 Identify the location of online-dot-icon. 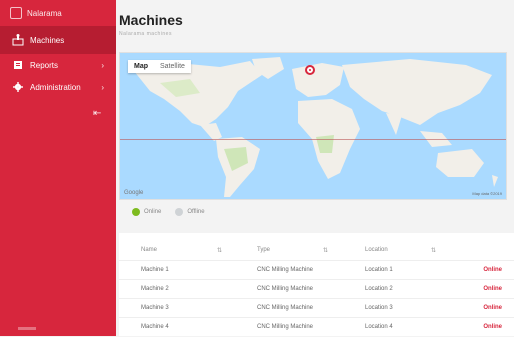
(136, 212).